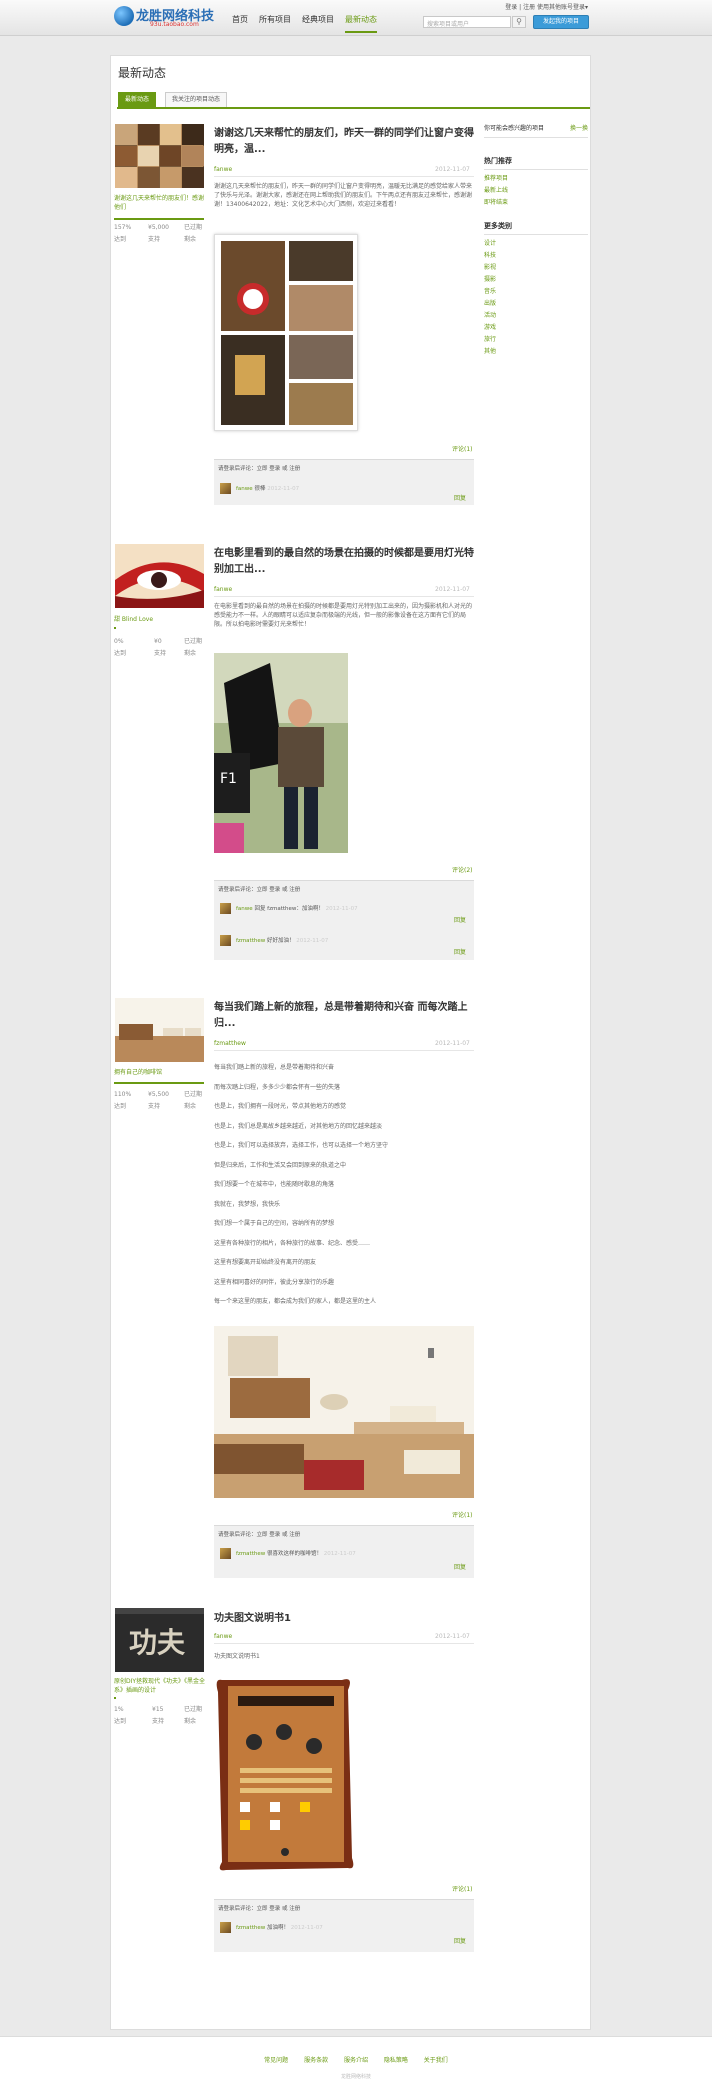  I want to click on footer: 常见问题 服务条款 服务介绍 隐私策略 关于我们 龙胜网络科技, so click(356, 2062).